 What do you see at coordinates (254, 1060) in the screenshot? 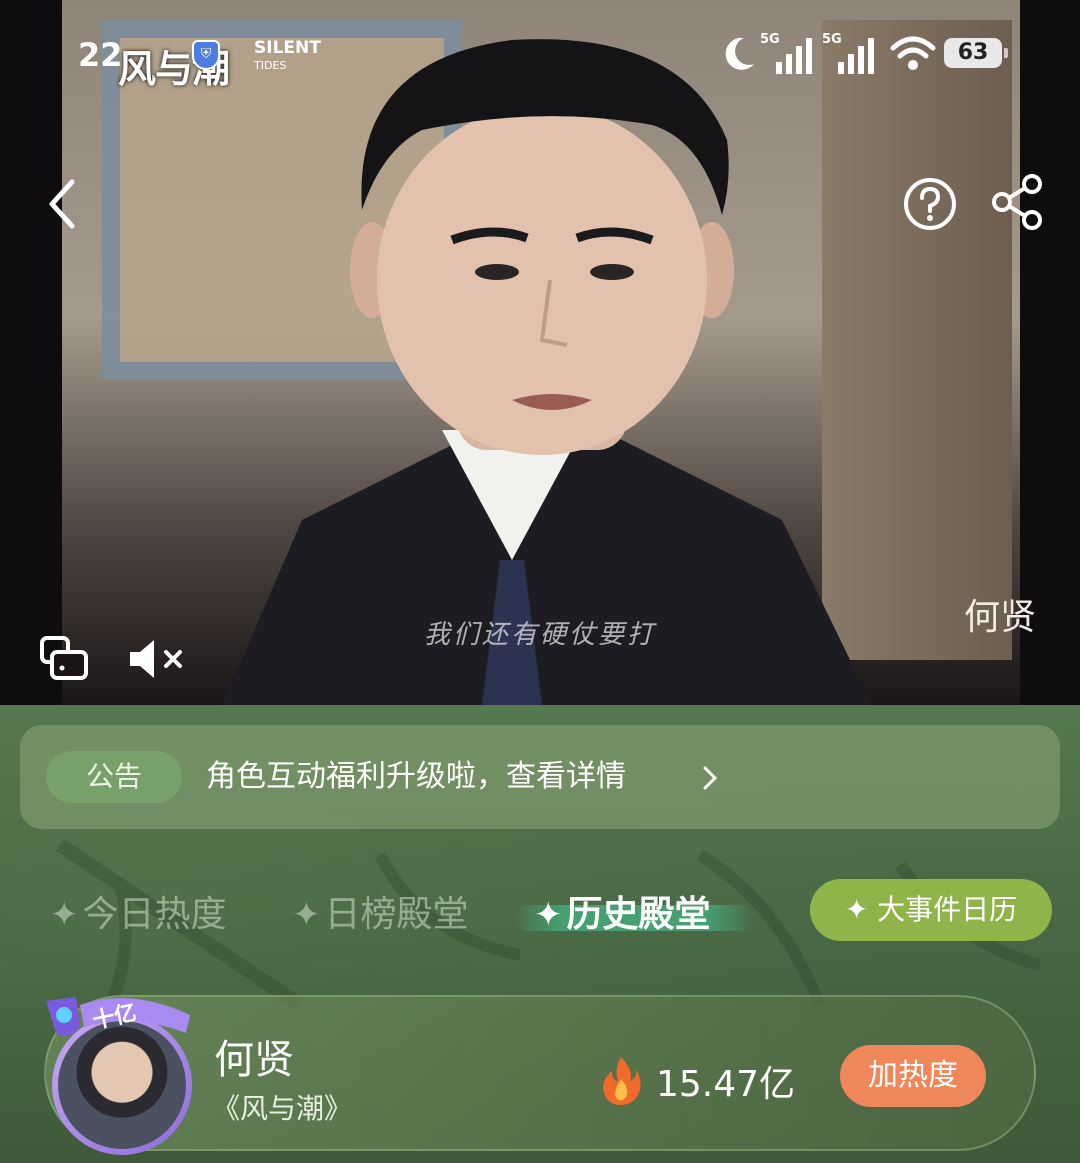
I see `character-name: 何贤` at bounding box center [254, 1060].